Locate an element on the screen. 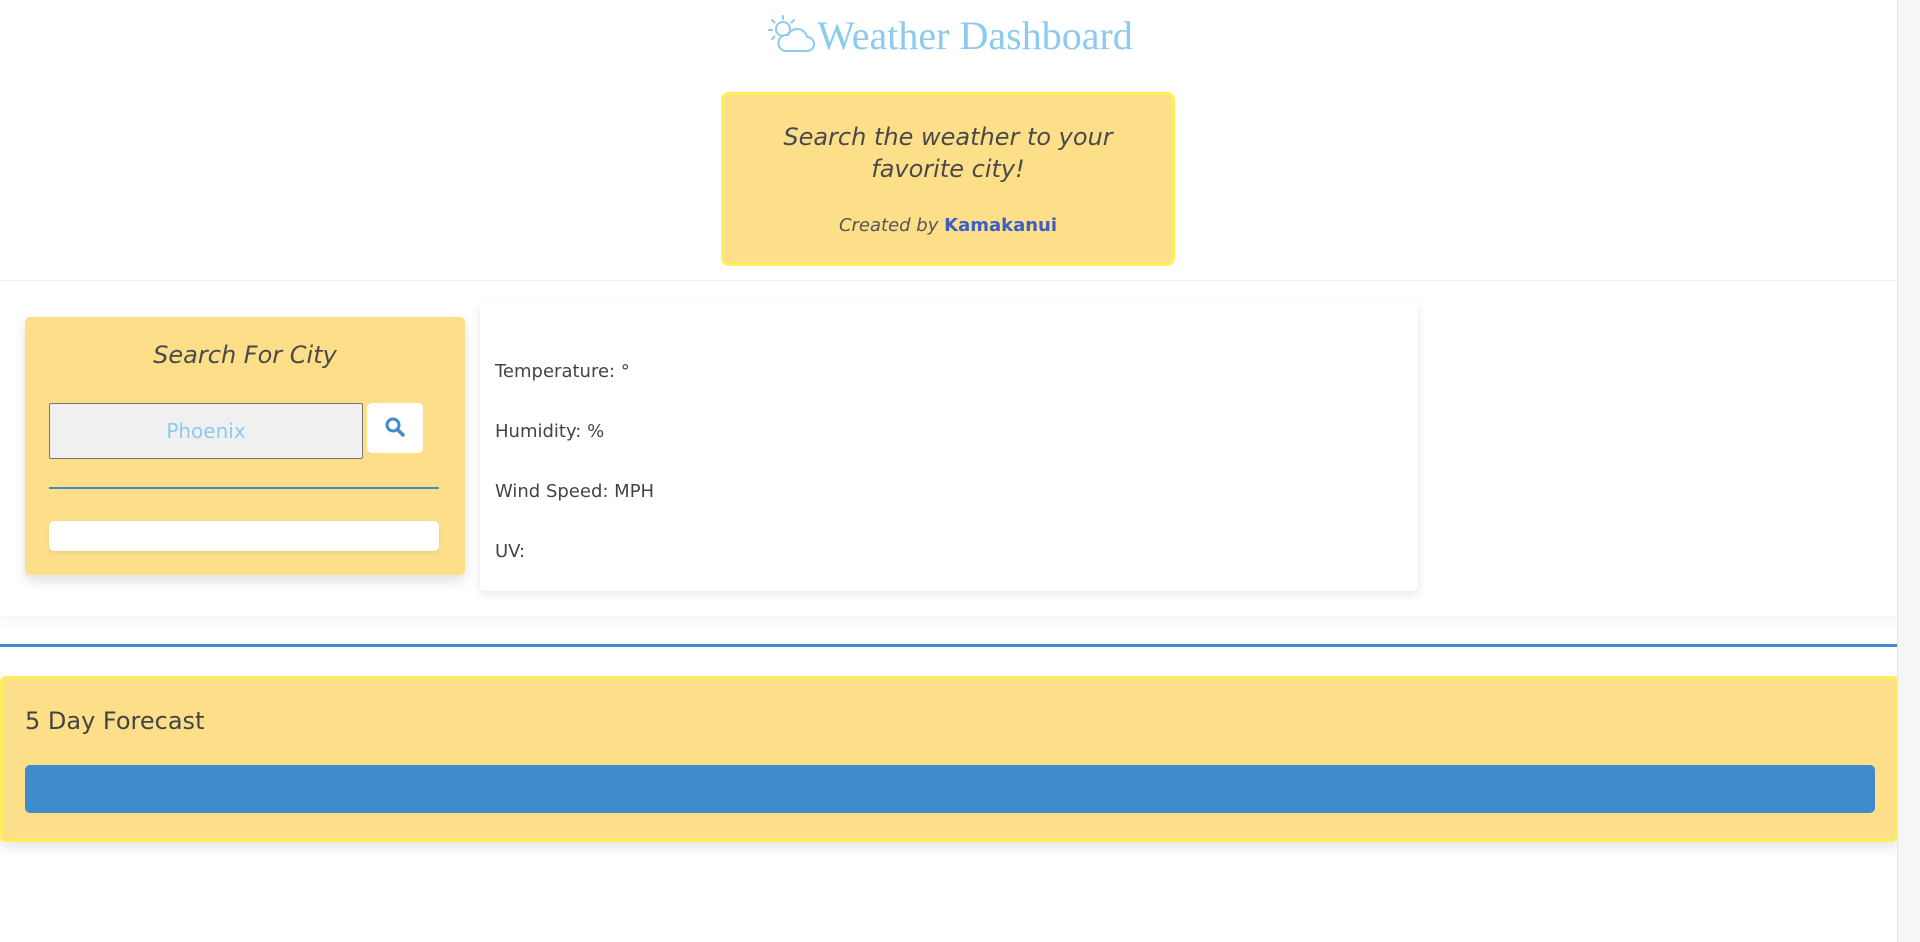 The image size is (1920, 942). search-title: Search For City is located at coordinates (245, 355).